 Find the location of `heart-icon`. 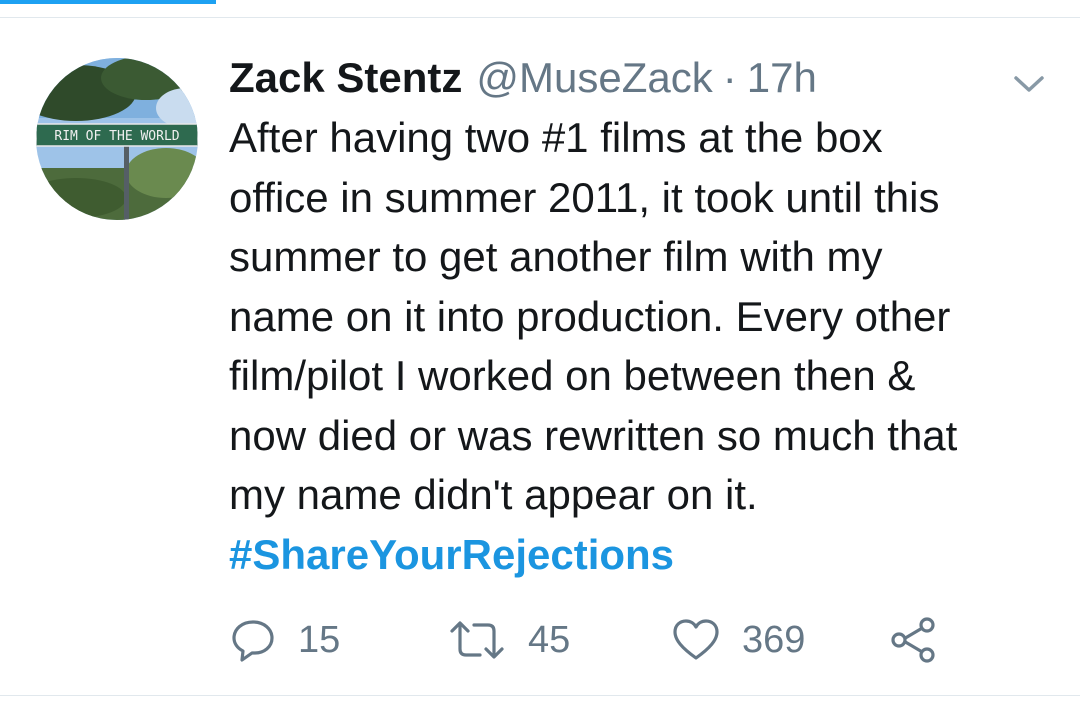

heart-icon is located at coordinates (696, 639).